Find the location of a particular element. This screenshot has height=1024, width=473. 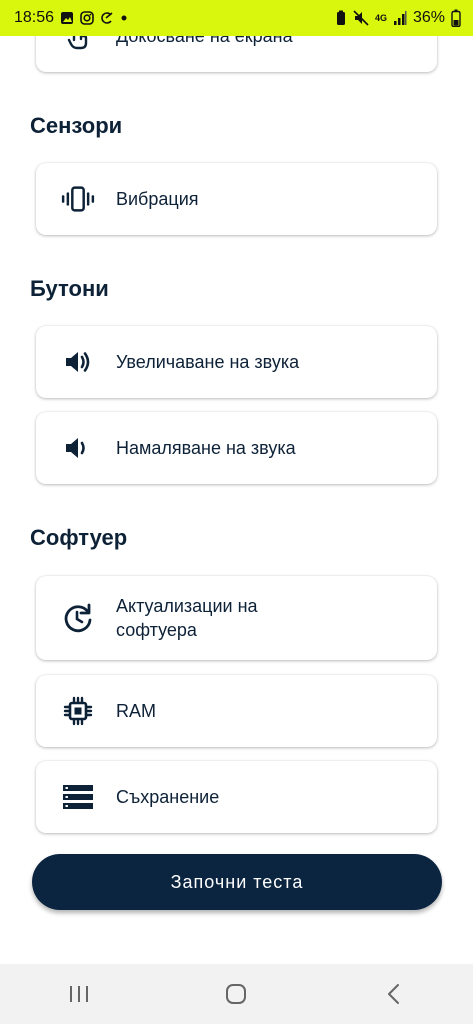

status-left: 18:56 is located at coordinates (71, 18).